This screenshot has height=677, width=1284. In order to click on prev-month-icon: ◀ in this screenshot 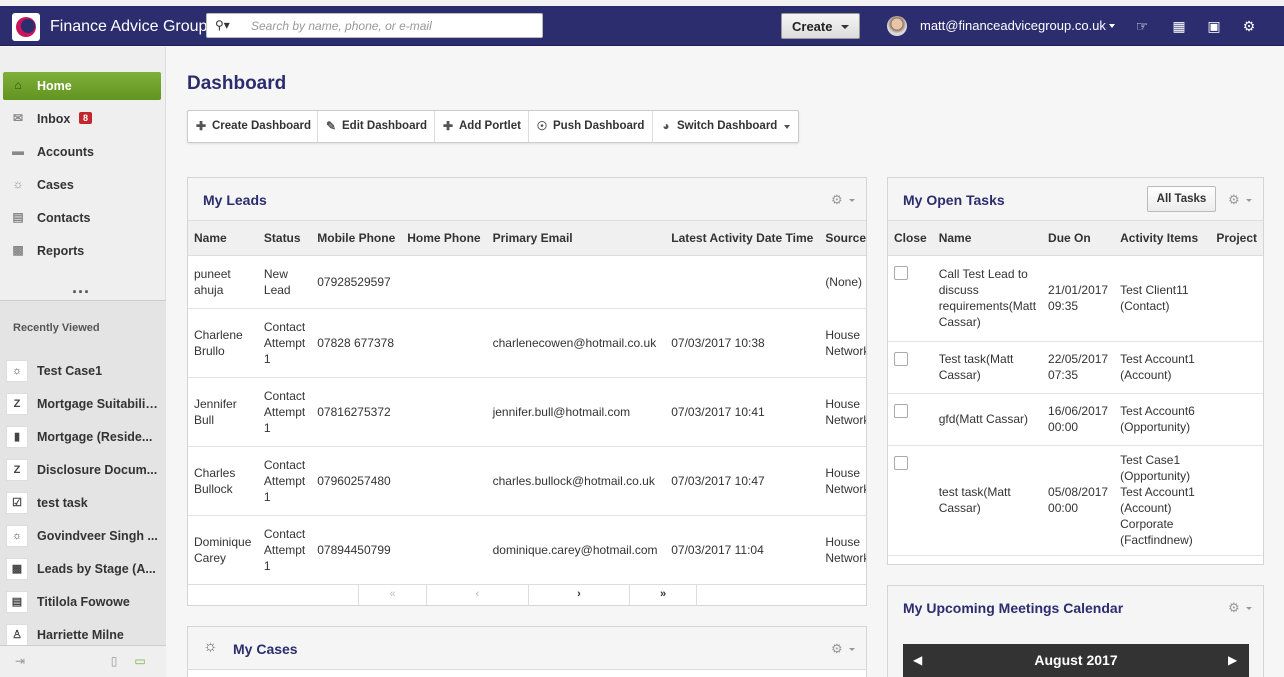, I will do `click(917, 660)`.